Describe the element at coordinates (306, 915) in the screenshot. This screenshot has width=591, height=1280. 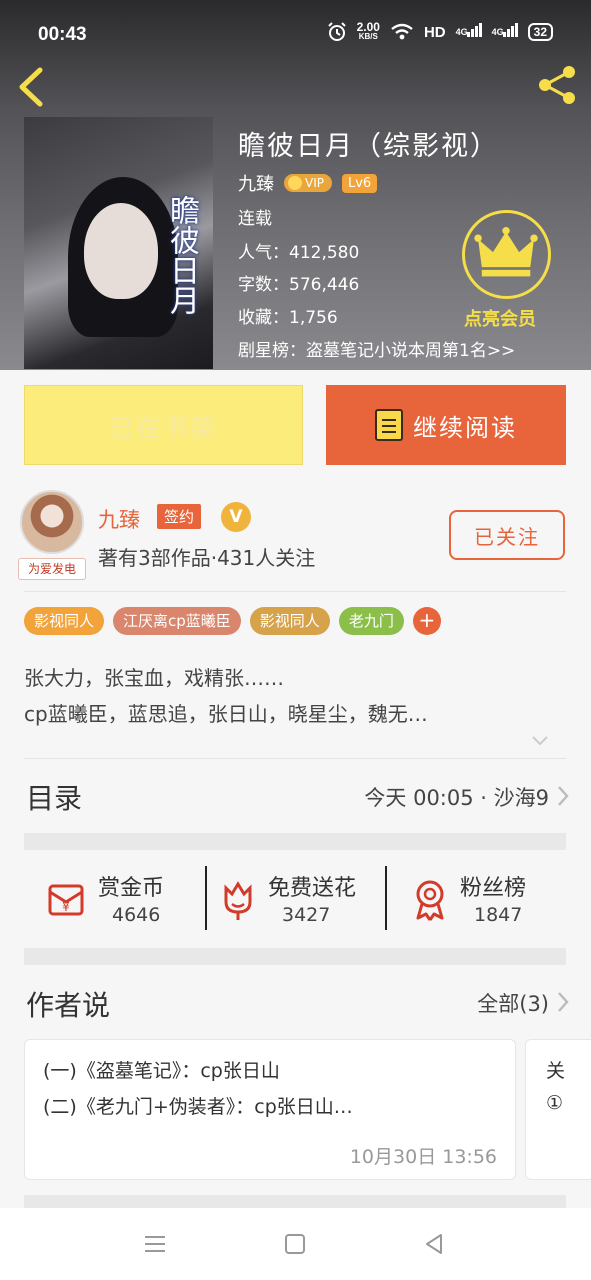
I see `stat-value: 3427` at that location.